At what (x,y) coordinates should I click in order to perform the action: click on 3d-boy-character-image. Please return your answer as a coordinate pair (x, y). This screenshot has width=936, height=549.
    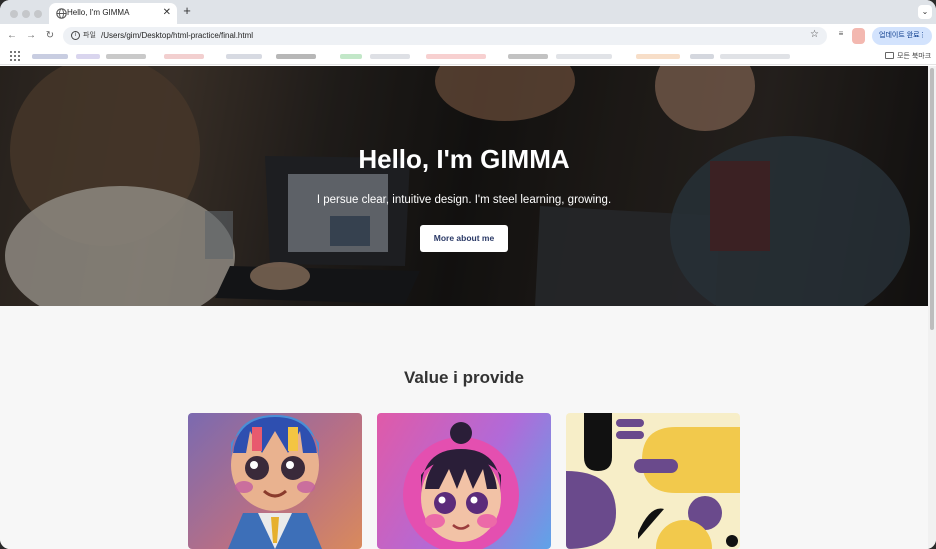
    Looking at the image, I should click on (275, 482).